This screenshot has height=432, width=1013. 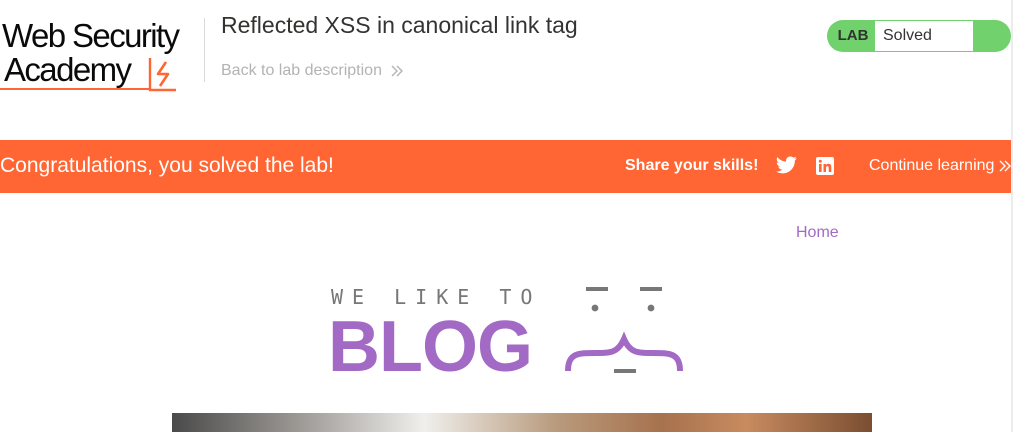 What do you see at coordinates (817, 233) in the screenshot?
I see `nav-home-link: Home` at bounding box center [817, 233].